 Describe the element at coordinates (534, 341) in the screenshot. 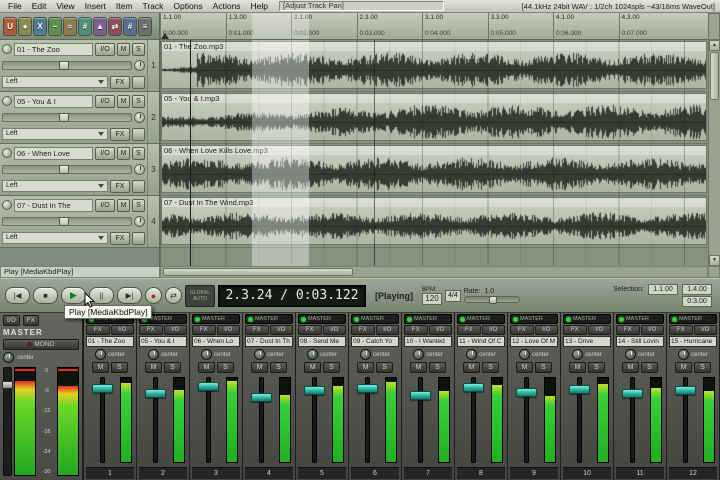

I see `strip-track-name: 12 - Love Of M` at that location.